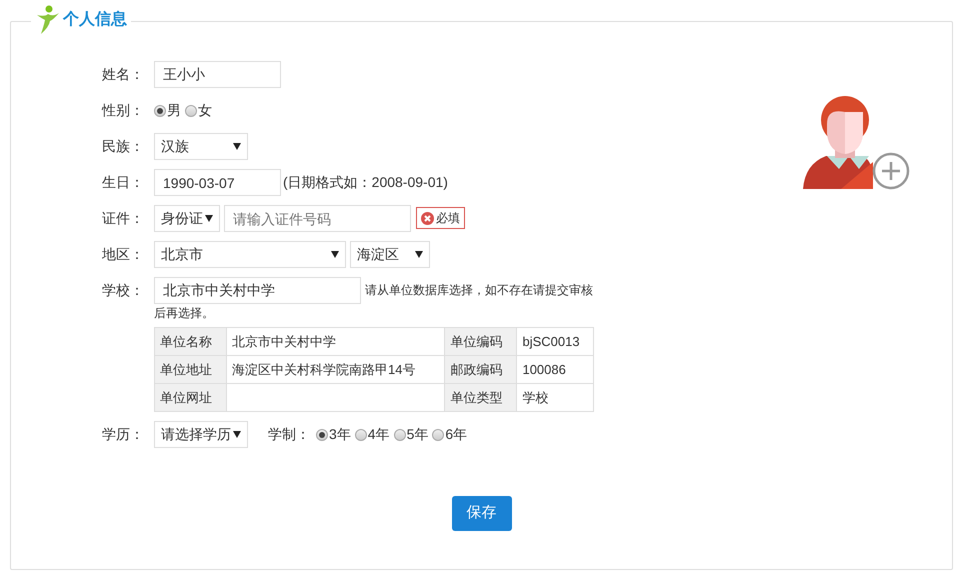 The image size is (965, 575). I want to click on dropdown: 身份证, so click(187, 218).